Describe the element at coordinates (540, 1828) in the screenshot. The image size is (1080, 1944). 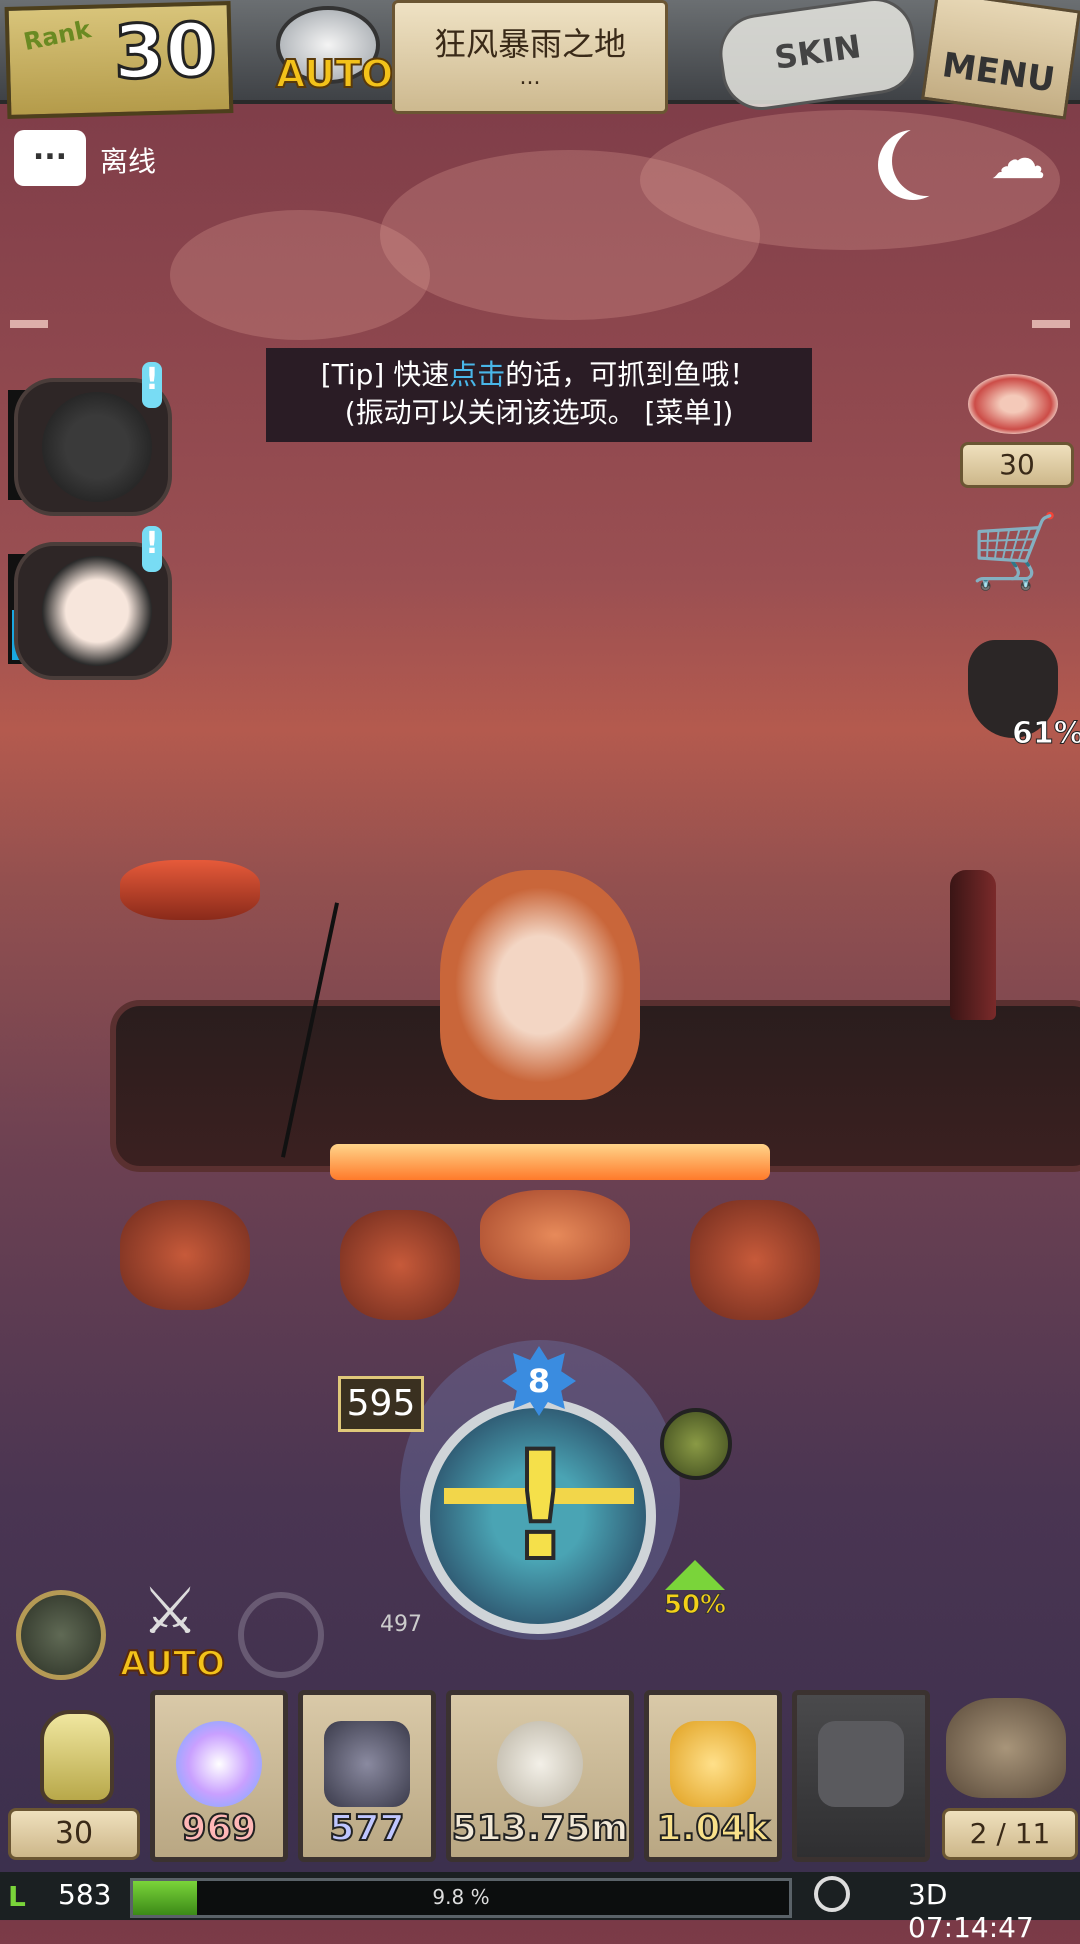
I see `shell-count: 513.75m` at that location.